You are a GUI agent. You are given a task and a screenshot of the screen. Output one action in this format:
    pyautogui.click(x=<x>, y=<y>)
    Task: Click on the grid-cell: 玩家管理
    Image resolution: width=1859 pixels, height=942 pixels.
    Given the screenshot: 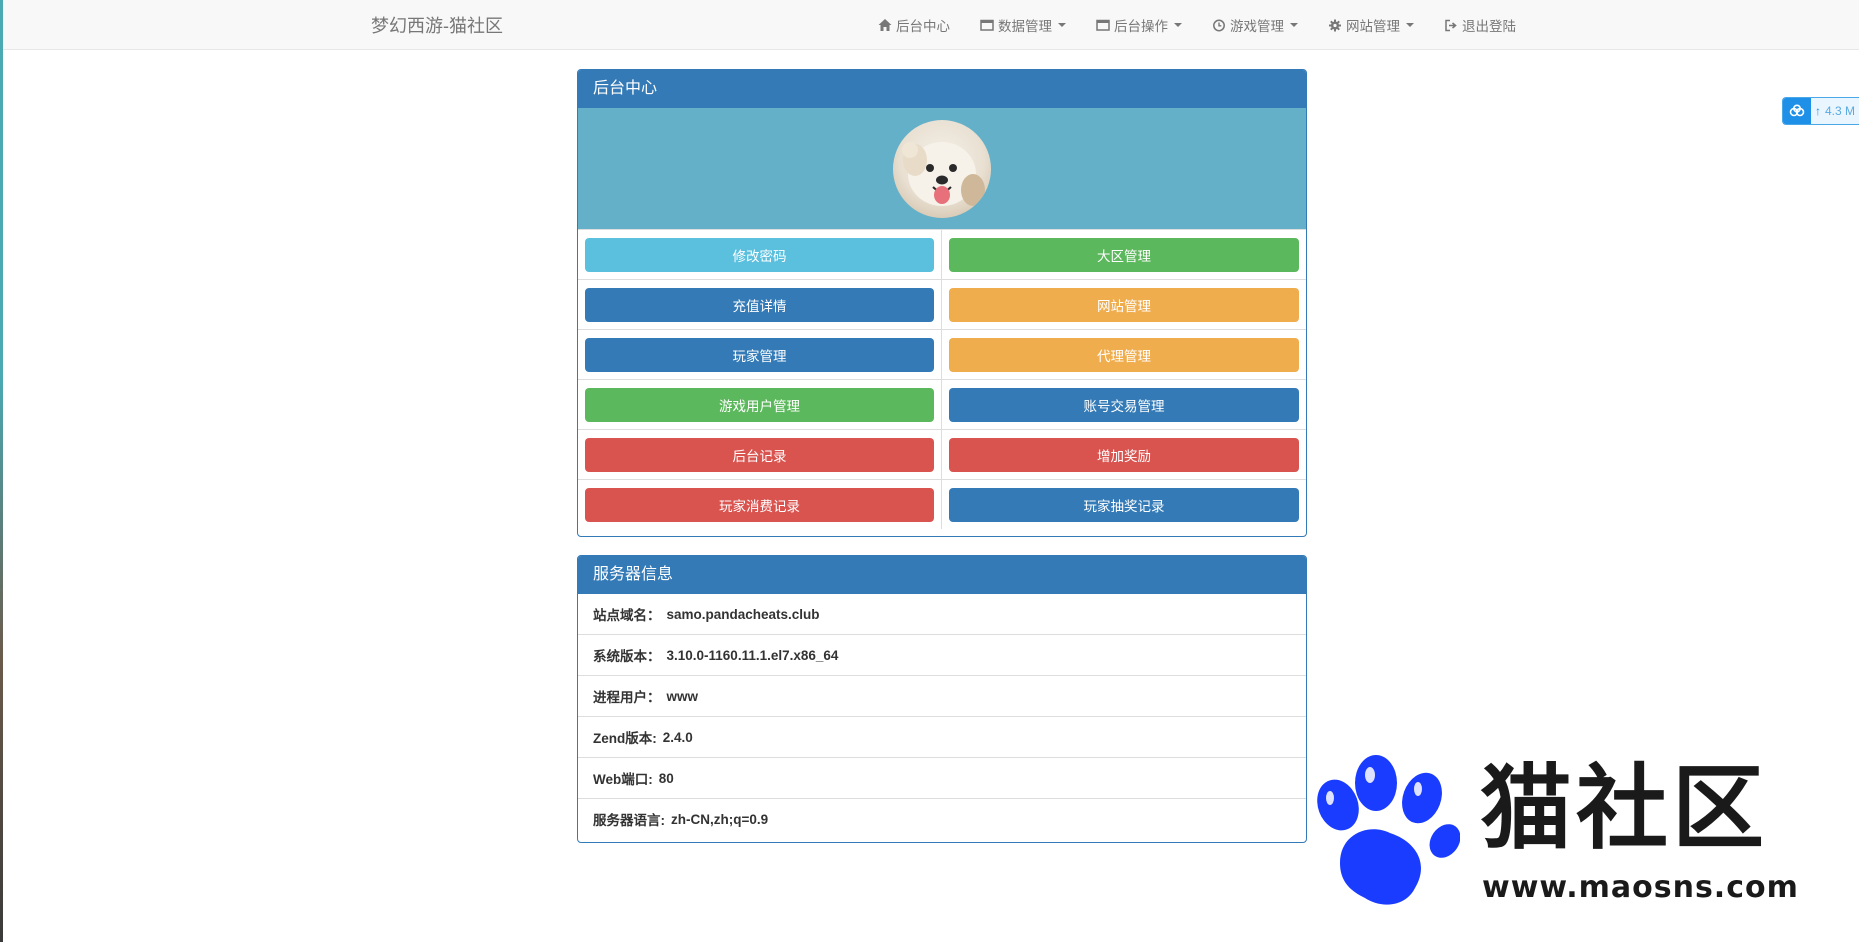 What is the action you would take?
    pyautogui.click(x=760, y=354)
    